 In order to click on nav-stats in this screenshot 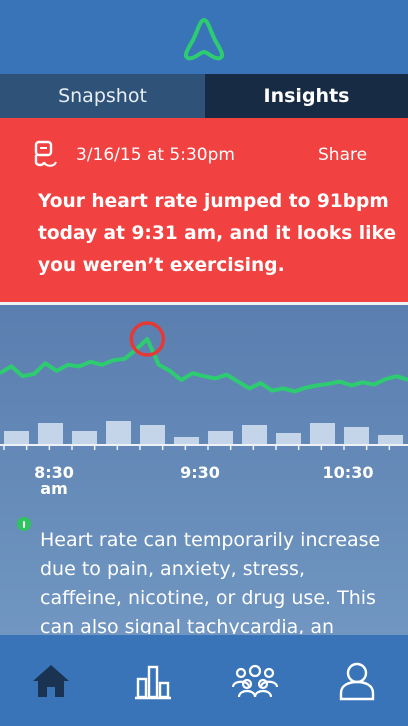, I will do `click(153, 680)`.